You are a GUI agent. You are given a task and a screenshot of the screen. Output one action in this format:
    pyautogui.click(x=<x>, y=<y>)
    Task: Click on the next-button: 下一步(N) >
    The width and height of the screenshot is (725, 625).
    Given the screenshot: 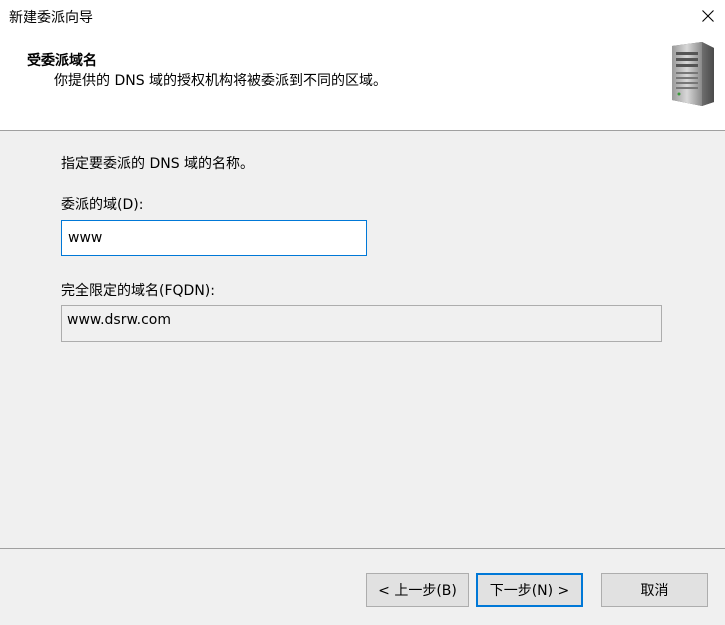 What is the action you would take?
    pyautogui.click(x=529, y=590)
    